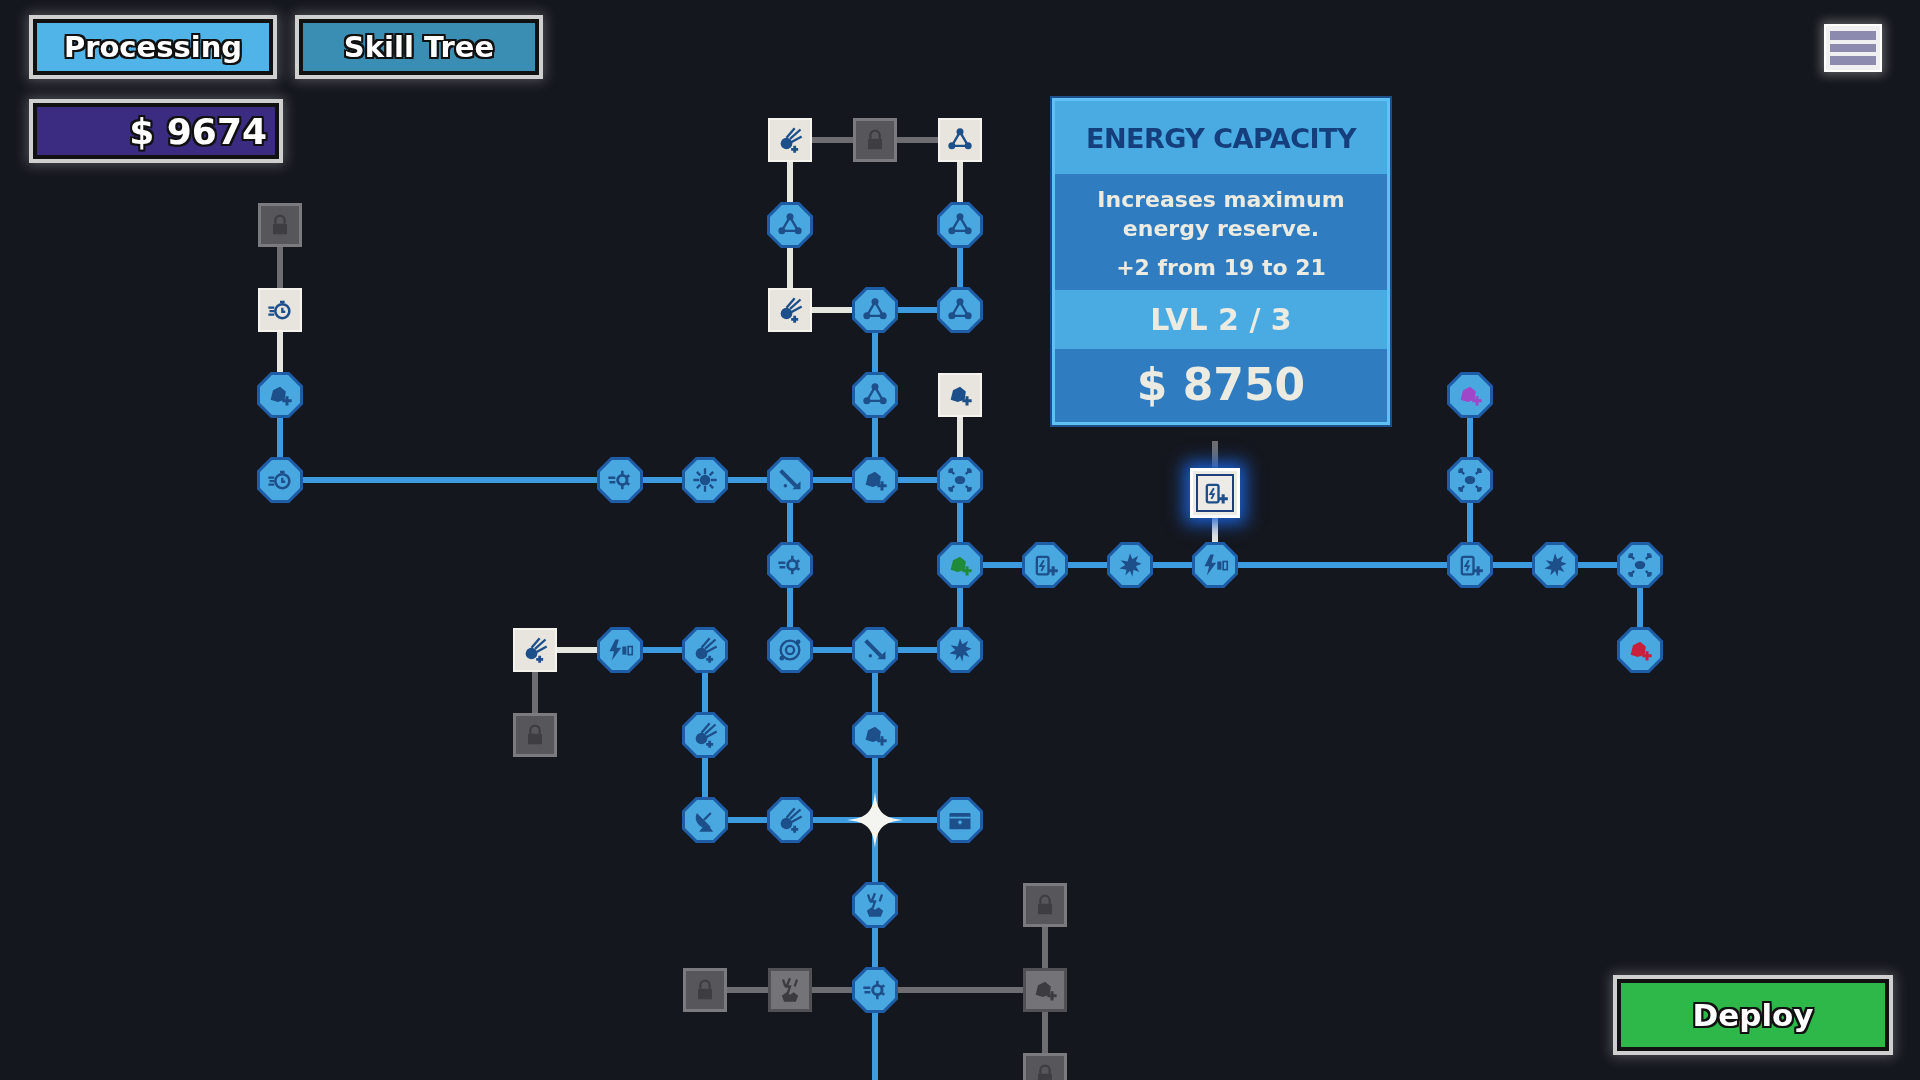 This screenshot has width=1920, height=1080. Describe the element at coordinates (1853, 48) in the screenshot. I see `menu-button` at that location.